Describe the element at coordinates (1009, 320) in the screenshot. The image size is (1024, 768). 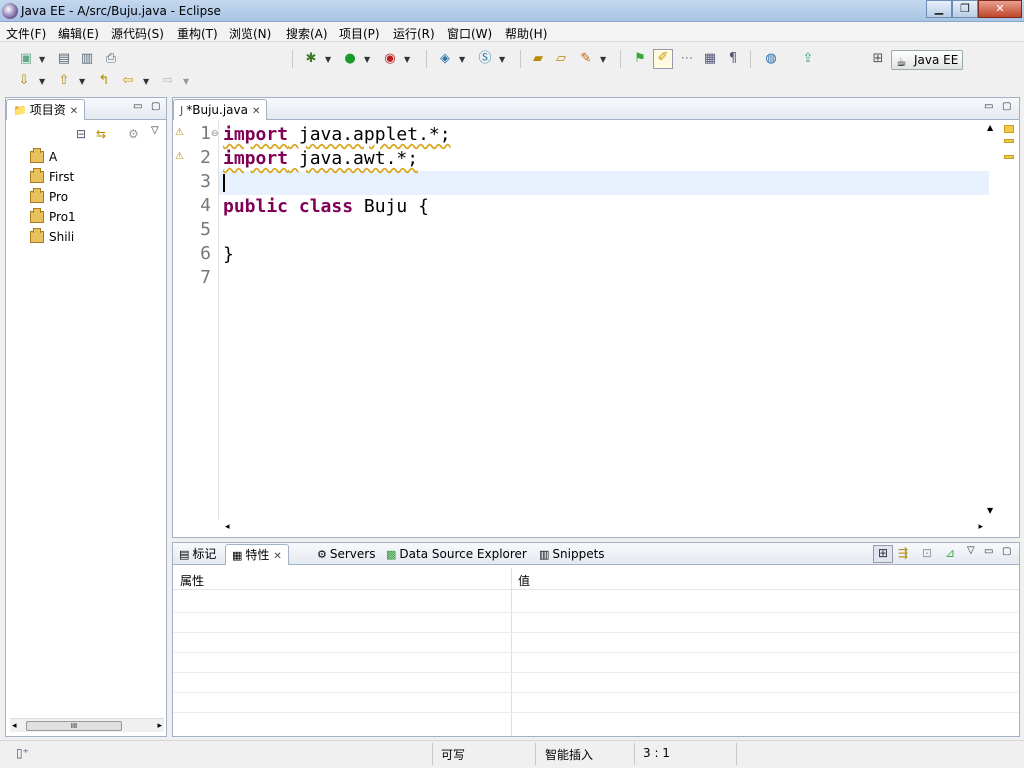
I see `overview-ruler` at that location.